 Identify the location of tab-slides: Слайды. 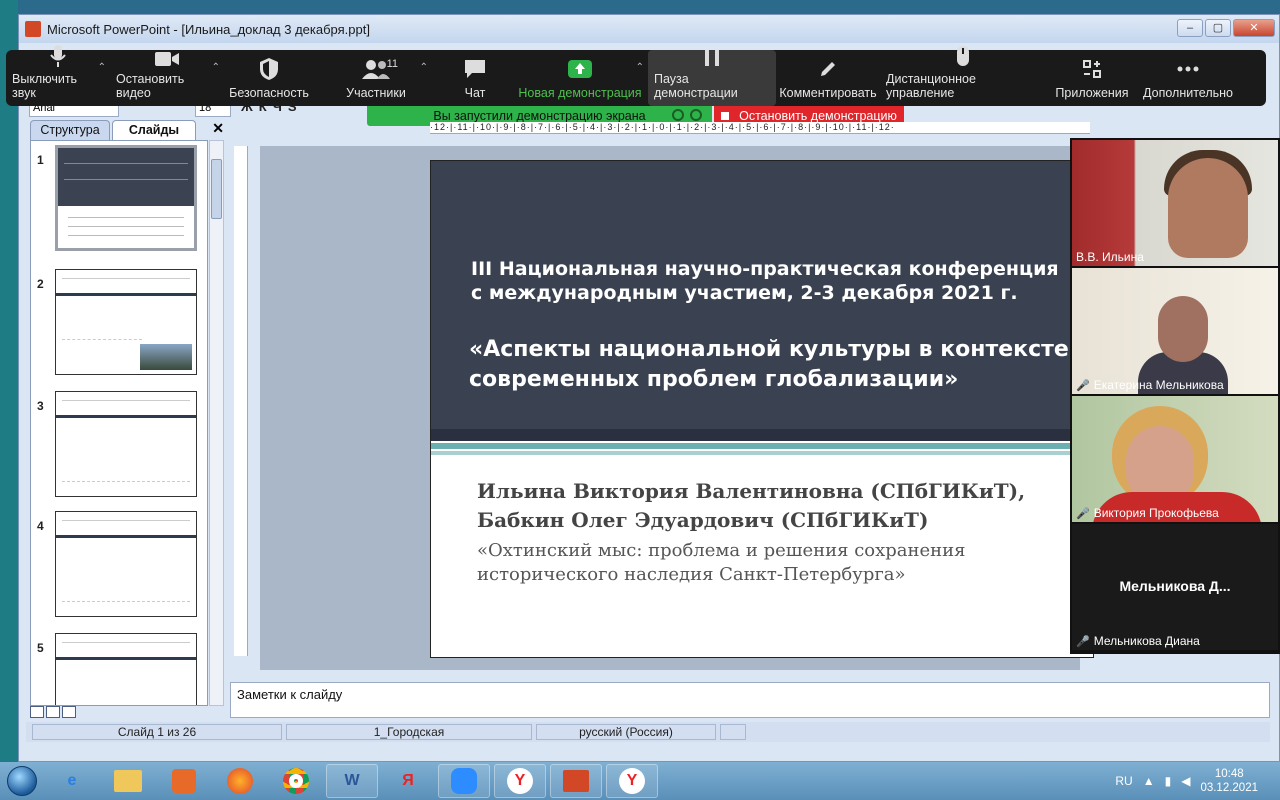
(154, 130).